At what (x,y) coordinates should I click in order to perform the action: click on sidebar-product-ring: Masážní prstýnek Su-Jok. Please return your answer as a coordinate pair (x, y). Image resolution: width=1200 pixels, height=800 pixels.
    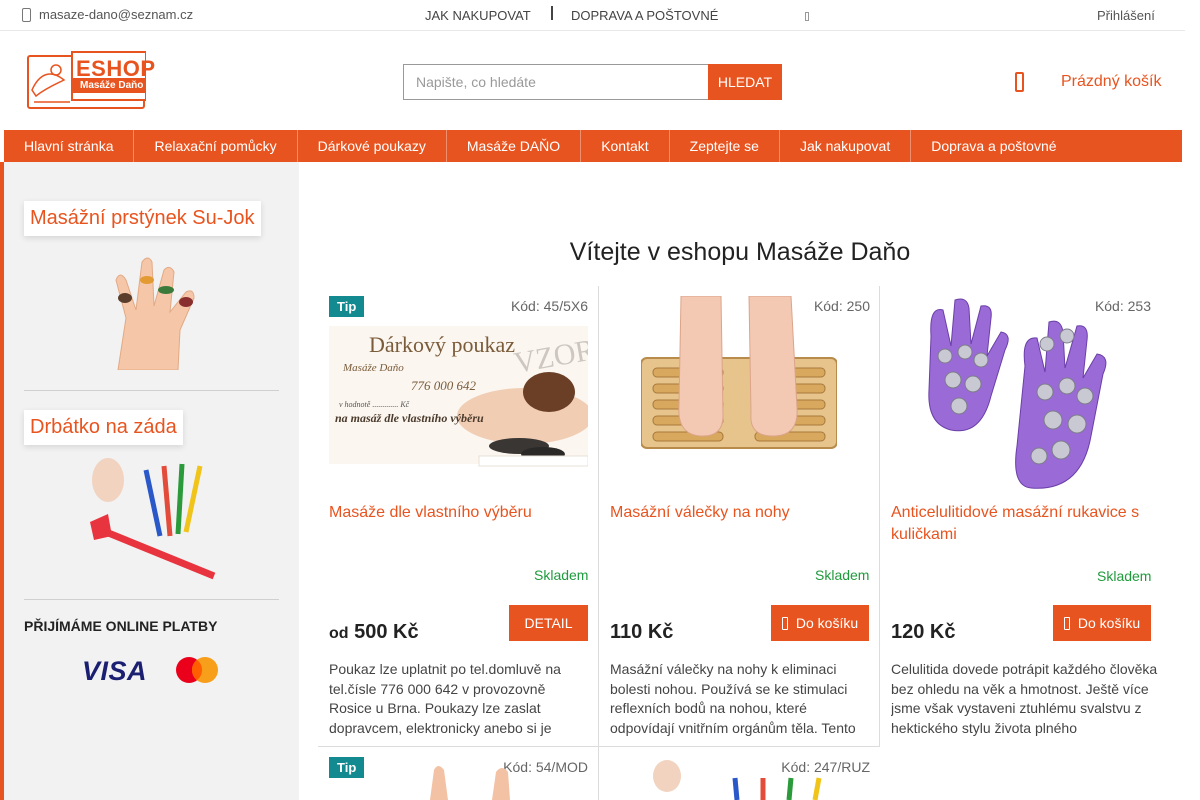
    Looking at the image, I should click on (151, 218).